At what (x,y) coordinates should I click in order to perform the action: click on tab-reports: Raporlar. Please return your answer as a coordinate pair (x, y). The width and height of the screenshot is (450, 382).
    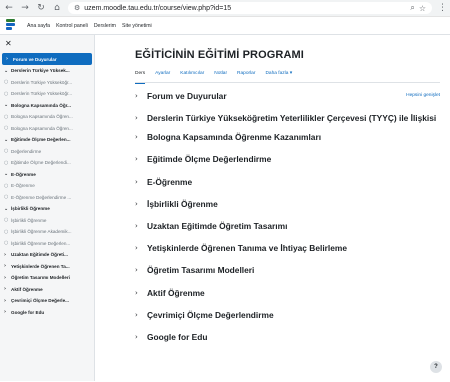
    Looking at the image, I should click on (246, 77).